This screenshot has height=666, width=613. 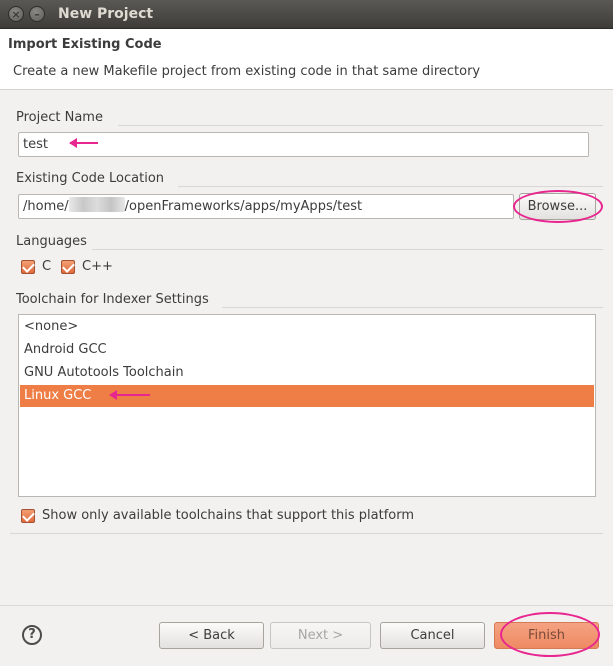 What do you see at coordinates (243, 206) in the screenshot?
I see `code-location-suffix: /openFrameworks/apps/myApps/test` at bounding box center [243, 206].